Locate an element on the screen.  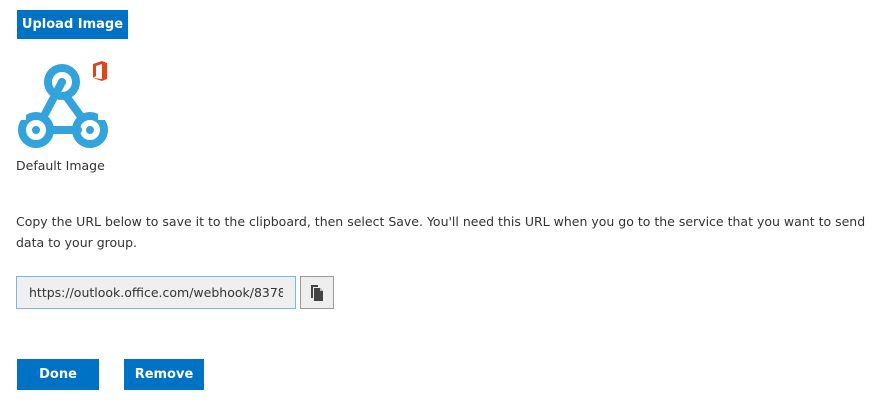
office-logo-icon is located at coordinates (100, 71).